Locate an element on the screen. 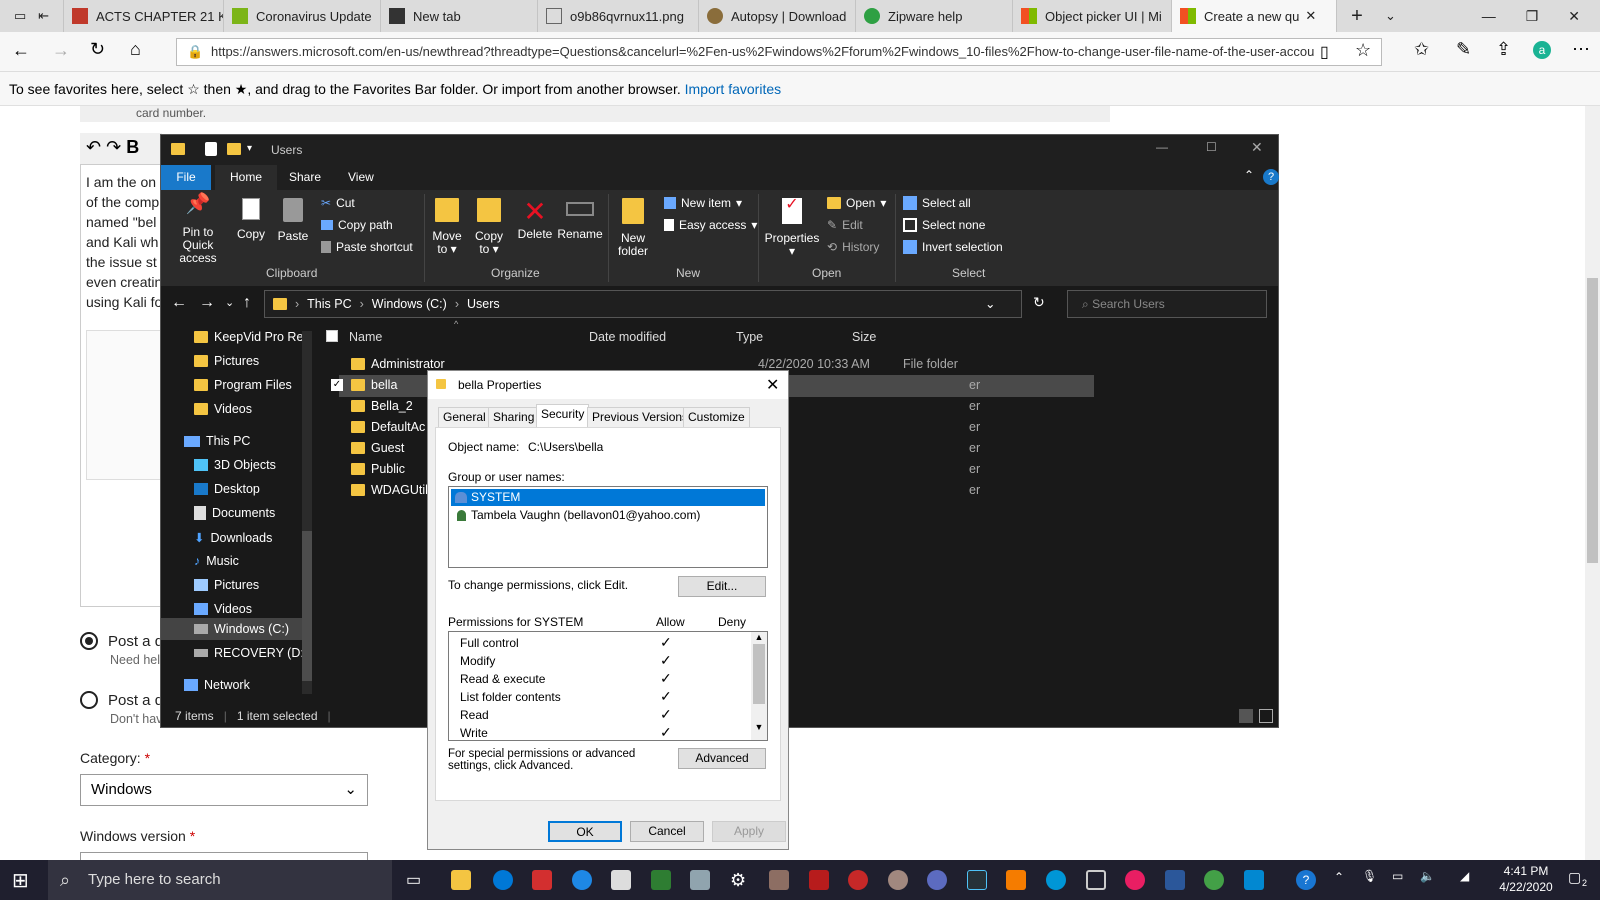  cancel-button: Cancel is located at coordinates (667, 831).